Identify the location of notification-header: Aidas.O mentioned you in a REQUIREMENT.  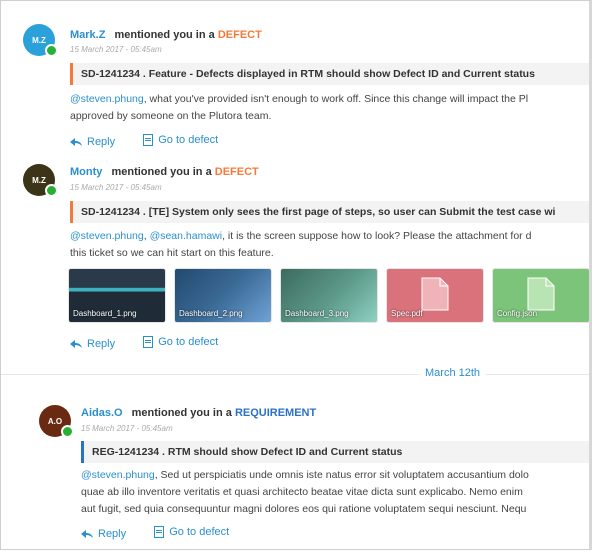
(198, 413).